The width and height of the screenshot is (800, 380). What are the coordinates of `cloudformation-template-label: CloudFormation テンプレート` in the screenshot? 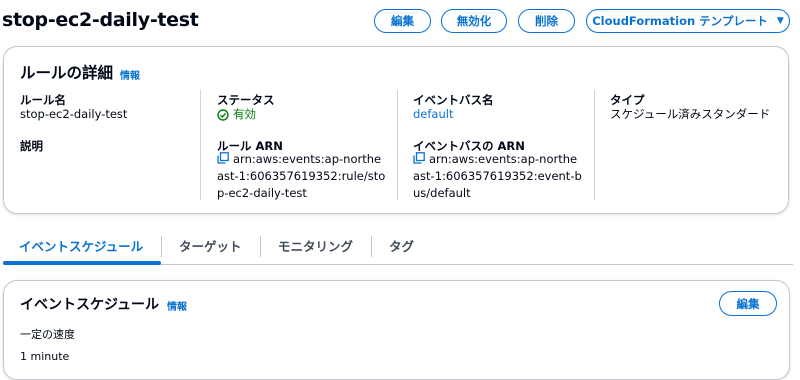 It's located at (680, 21).